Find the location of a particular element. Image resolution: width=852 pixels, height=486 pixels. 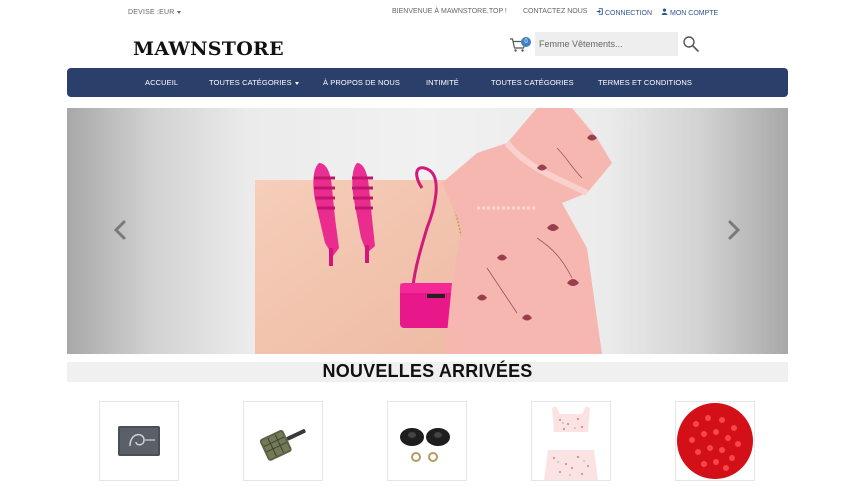

site-logo: MAWNSTORE is located at coordinates (208, 49).